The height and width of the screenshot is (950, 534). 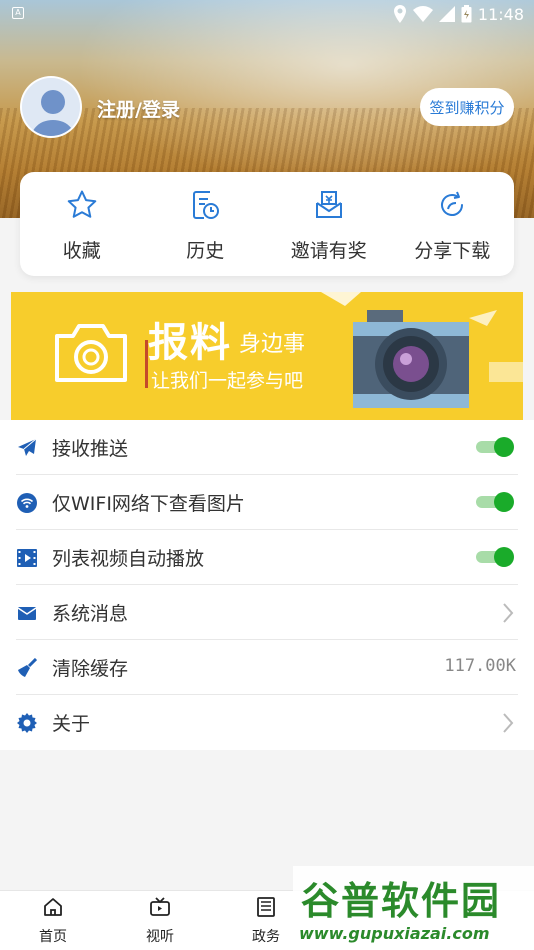 What do you see at coordinates (18, 13) in the screenshot?
I see `a-notification-icon: A` at bounding box center [18, 13].